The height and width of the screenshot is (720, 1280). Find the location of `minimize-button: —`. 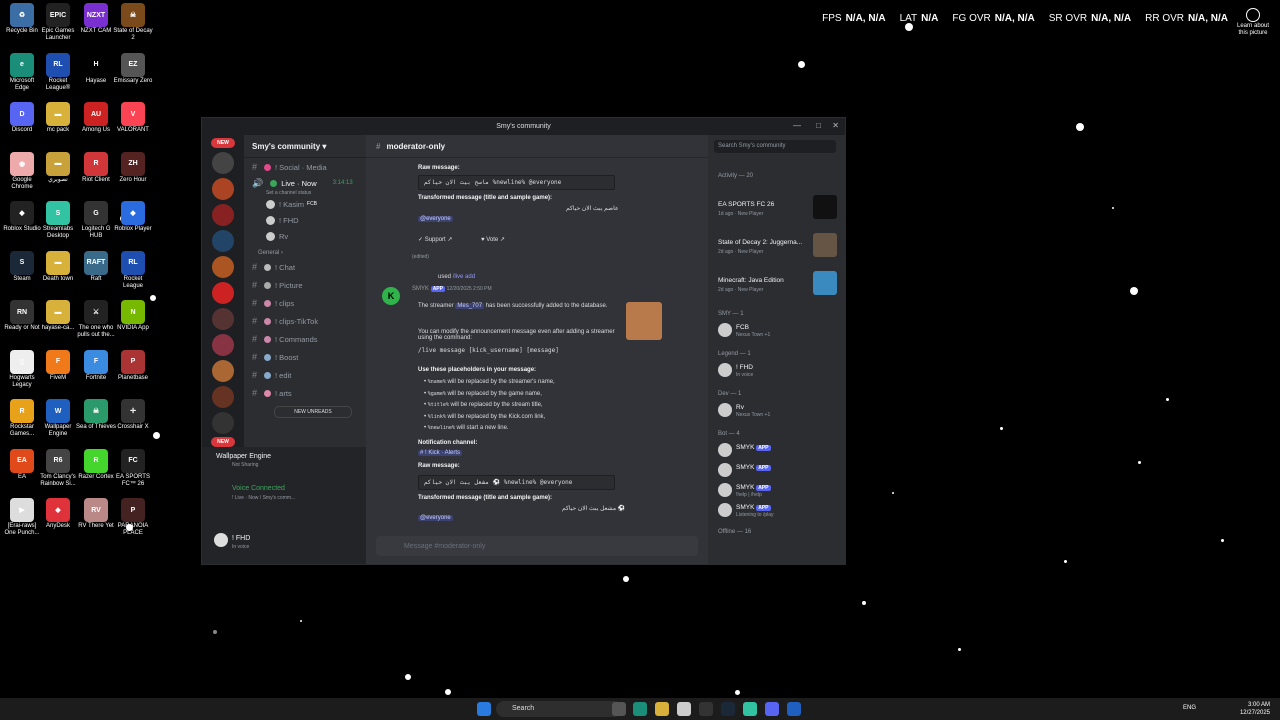

minimize-button: — is located at coordinates (797, 125).